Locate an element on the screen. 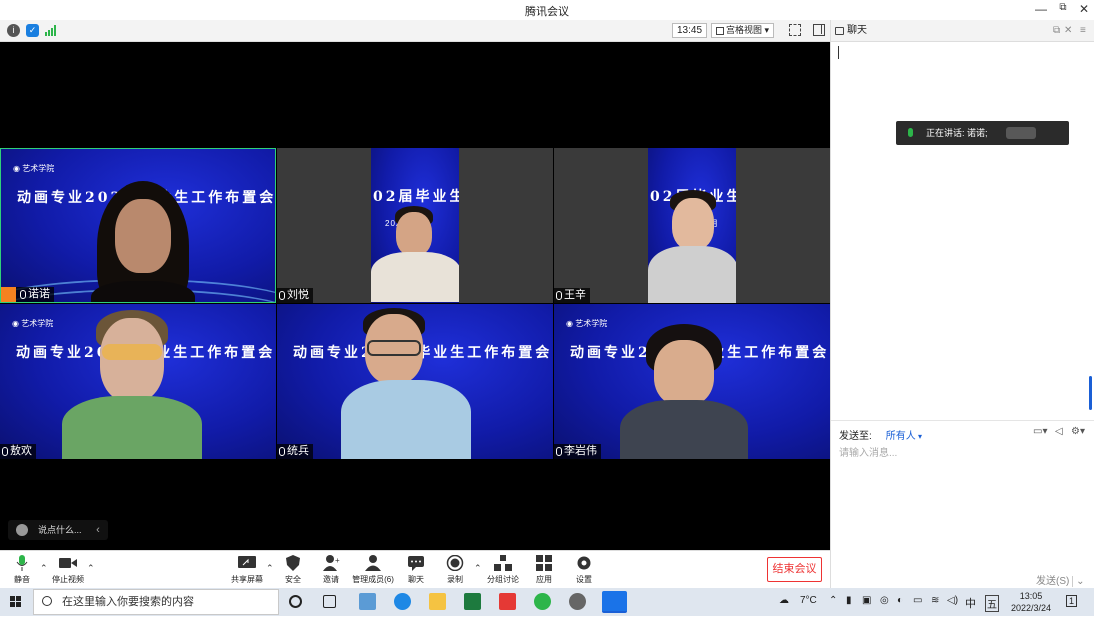  menu-icon: ≡ is located at coordinates (1083, 31).